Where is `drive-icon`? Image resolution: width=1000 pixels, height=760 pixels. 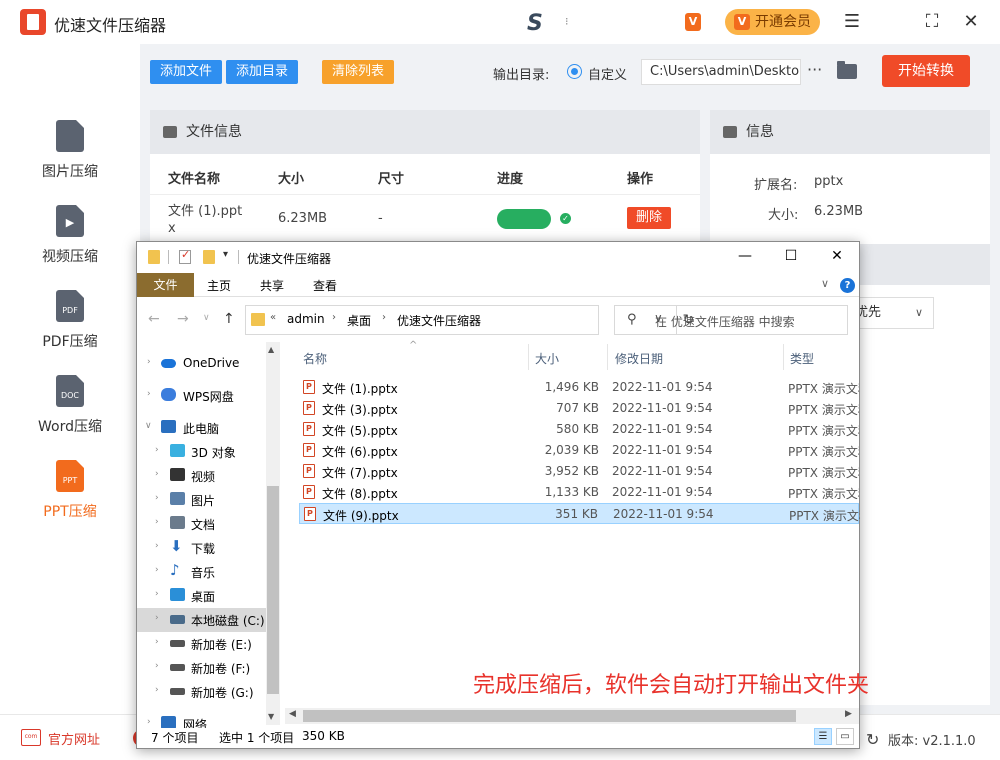
drive-icon is located at coordinates (177, 691).